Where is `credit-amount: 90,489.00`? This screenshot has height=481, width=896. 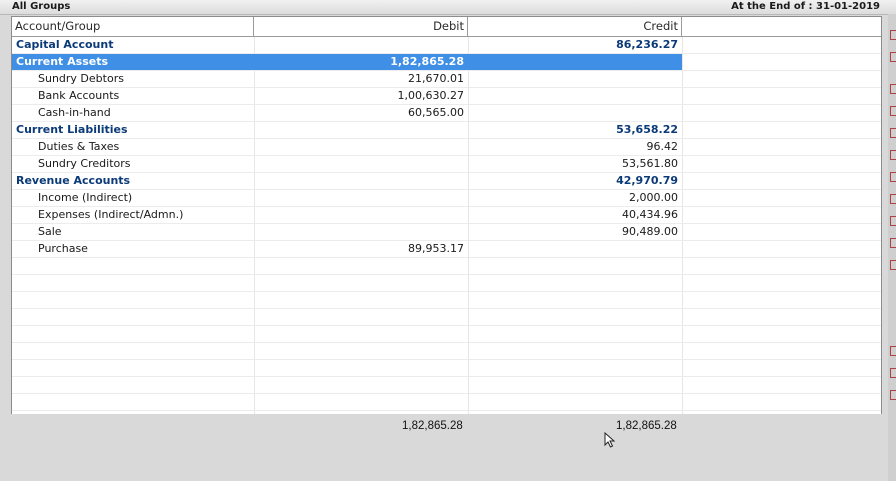
credit-amount: 90,489.00 is located at coordinates (650, 231).